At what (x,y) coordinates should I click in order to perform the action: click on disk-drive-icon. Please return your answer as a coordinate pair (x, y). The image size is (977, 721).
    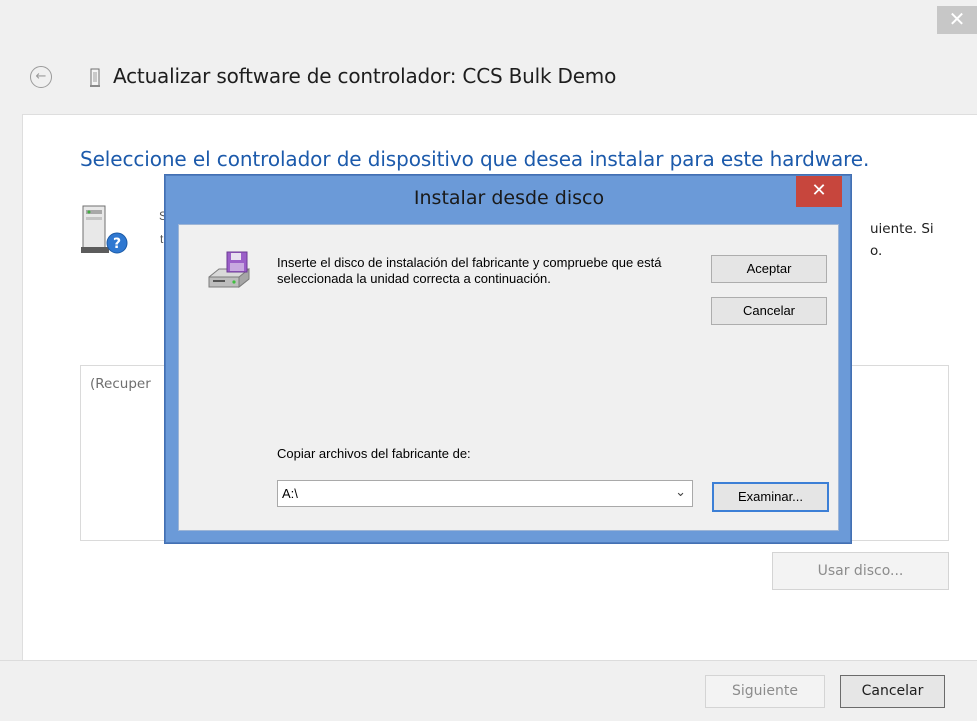
    Looking at the image, I should click on (229, 270).